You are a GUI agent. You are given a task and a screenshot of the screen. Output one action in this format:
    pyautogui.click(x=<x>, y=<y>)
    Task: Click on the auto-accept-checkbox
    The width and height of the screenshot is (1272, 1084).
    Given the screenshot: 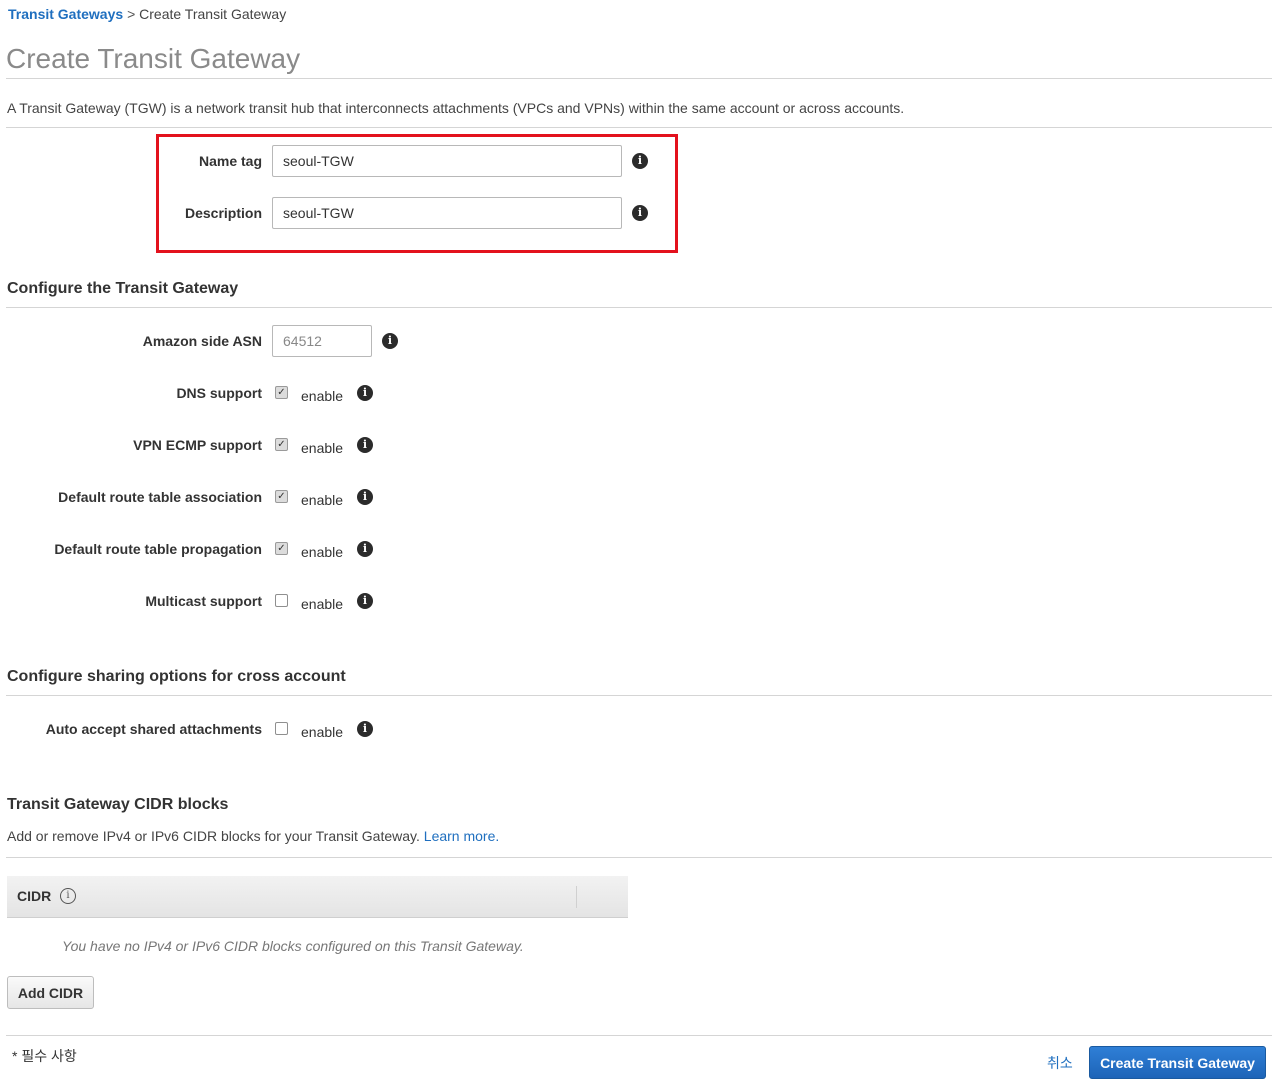 What is the action you would take?
    pyautogui.click(x=281, y=728)
    